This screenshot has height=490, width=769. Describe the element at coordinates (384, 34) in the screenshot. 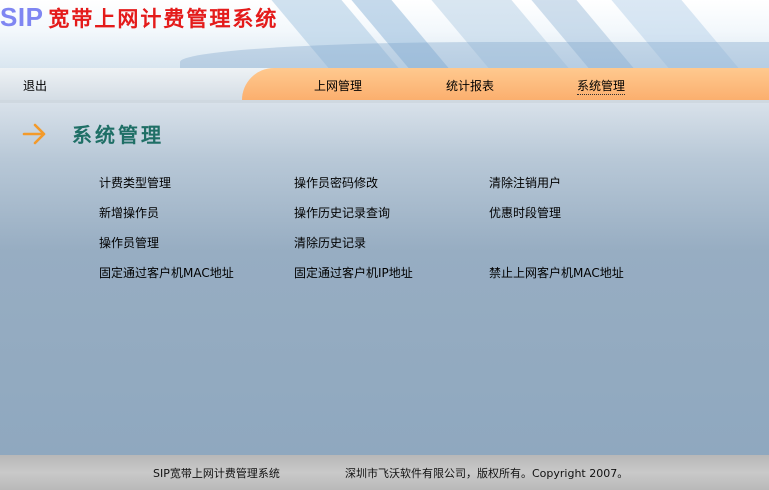

I see `header-banner: SIP 宽带上网计费管理系统` at that location.